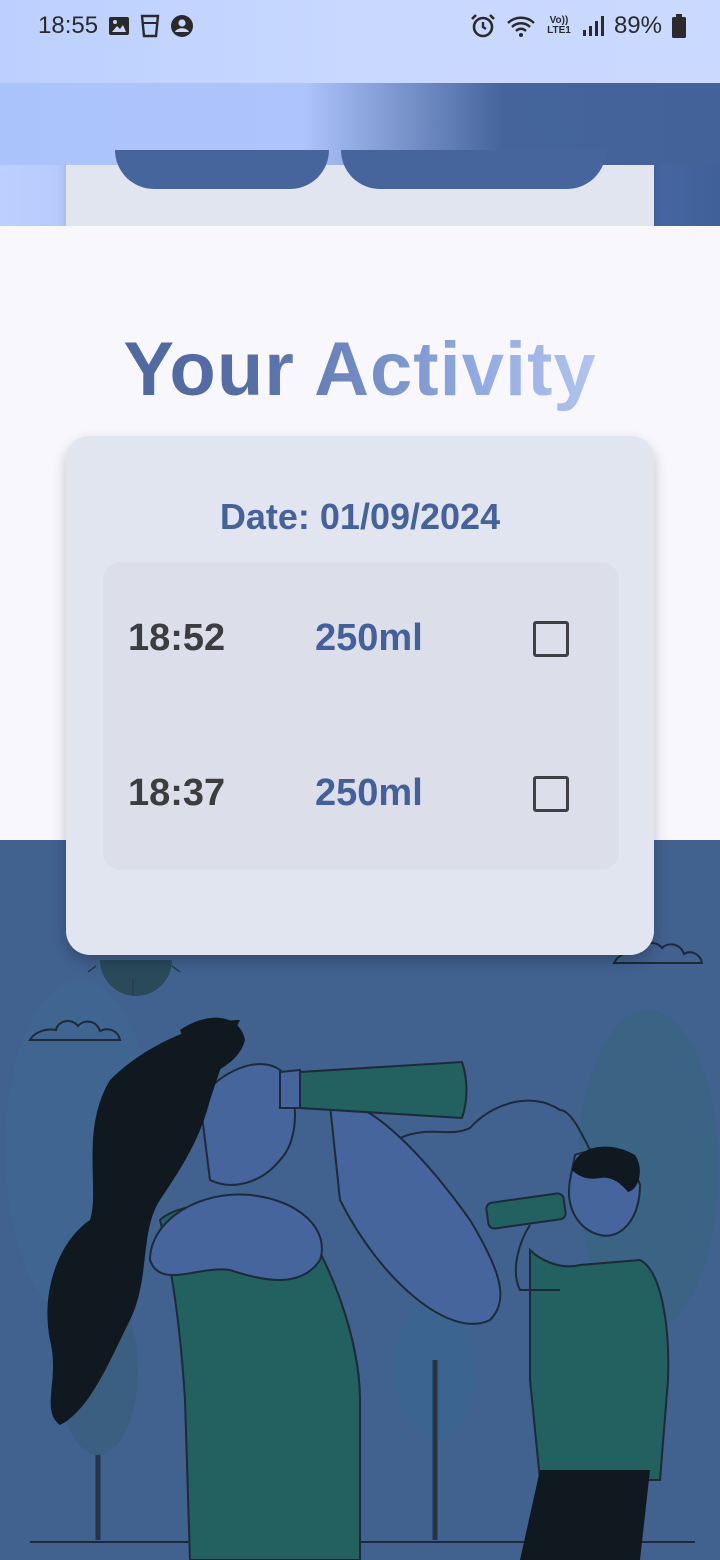  Describe the element at coordinates (637, 25) in the screenshot. I see `battery-percent: 89%` at that location.